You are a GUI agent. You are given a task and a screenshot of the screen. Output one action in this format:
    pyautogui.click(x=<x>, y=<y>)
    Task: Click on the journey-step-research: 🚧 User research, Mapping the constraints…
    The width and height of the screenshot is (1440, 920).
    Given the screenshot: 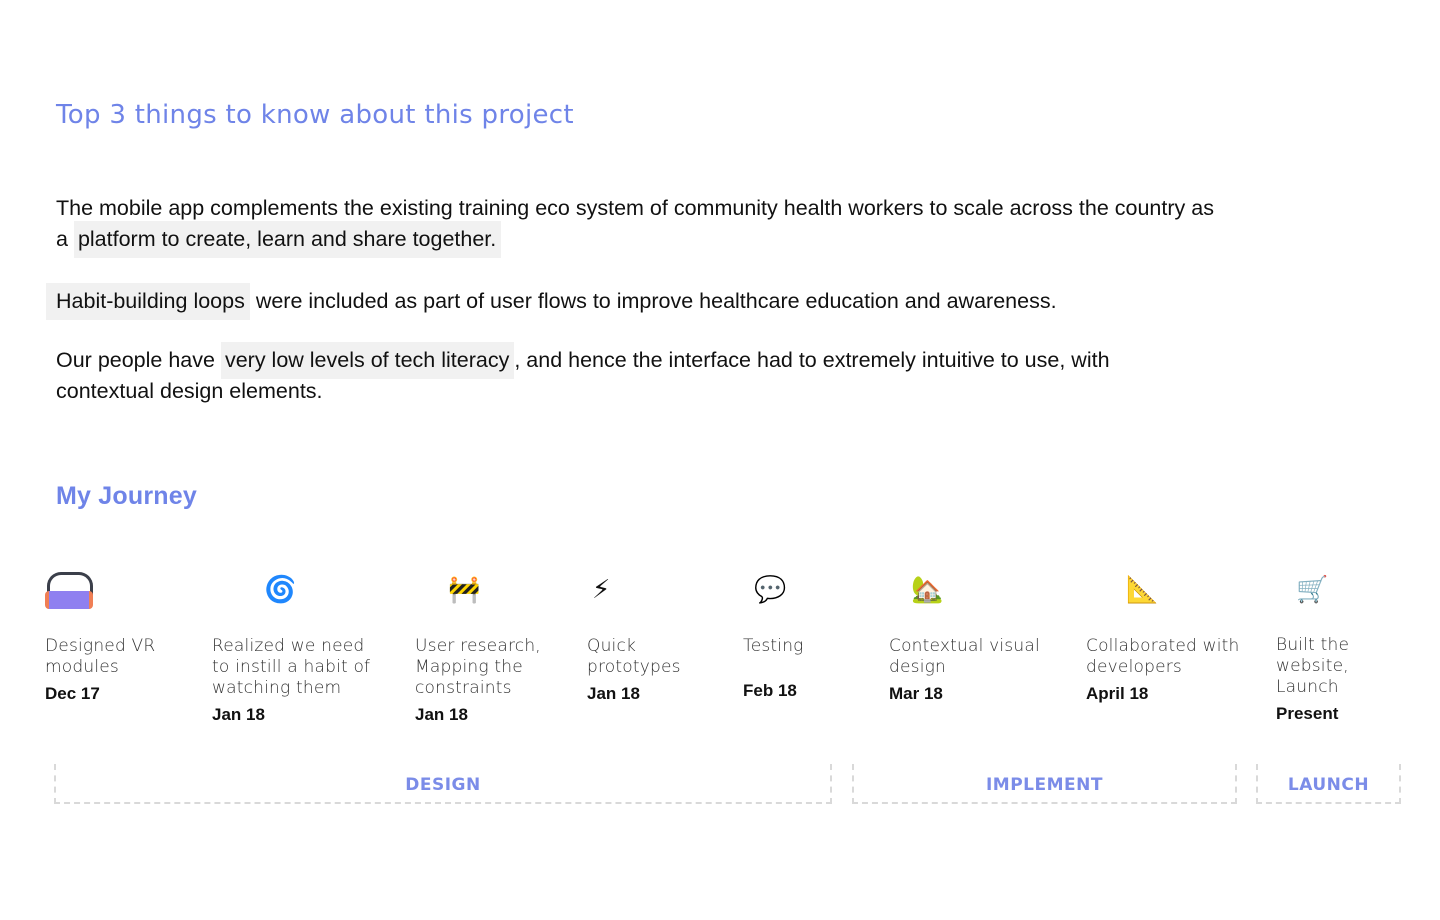 What is the action you would take?
    pyautogui.click(x=502, y=647)
    